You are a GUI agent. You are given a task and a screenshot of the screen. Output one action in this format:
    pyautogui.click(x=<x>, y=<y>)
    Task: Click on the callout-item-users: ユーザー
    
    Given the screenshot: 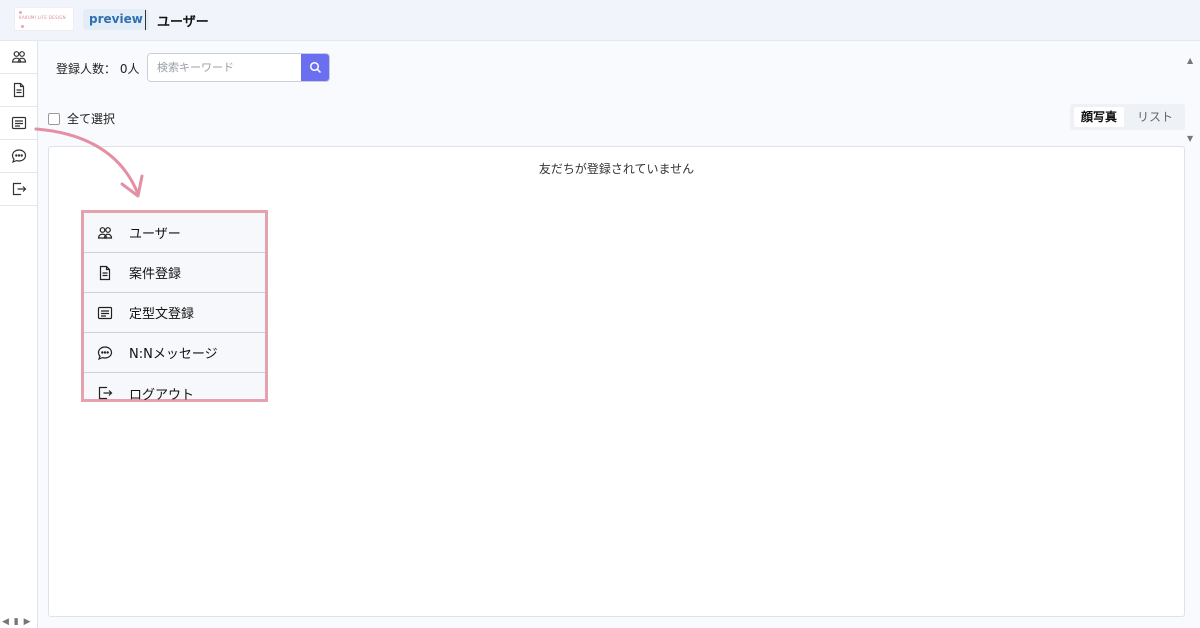 What is the action you would take?
    pyautogui.click(x=174, y=233)
    